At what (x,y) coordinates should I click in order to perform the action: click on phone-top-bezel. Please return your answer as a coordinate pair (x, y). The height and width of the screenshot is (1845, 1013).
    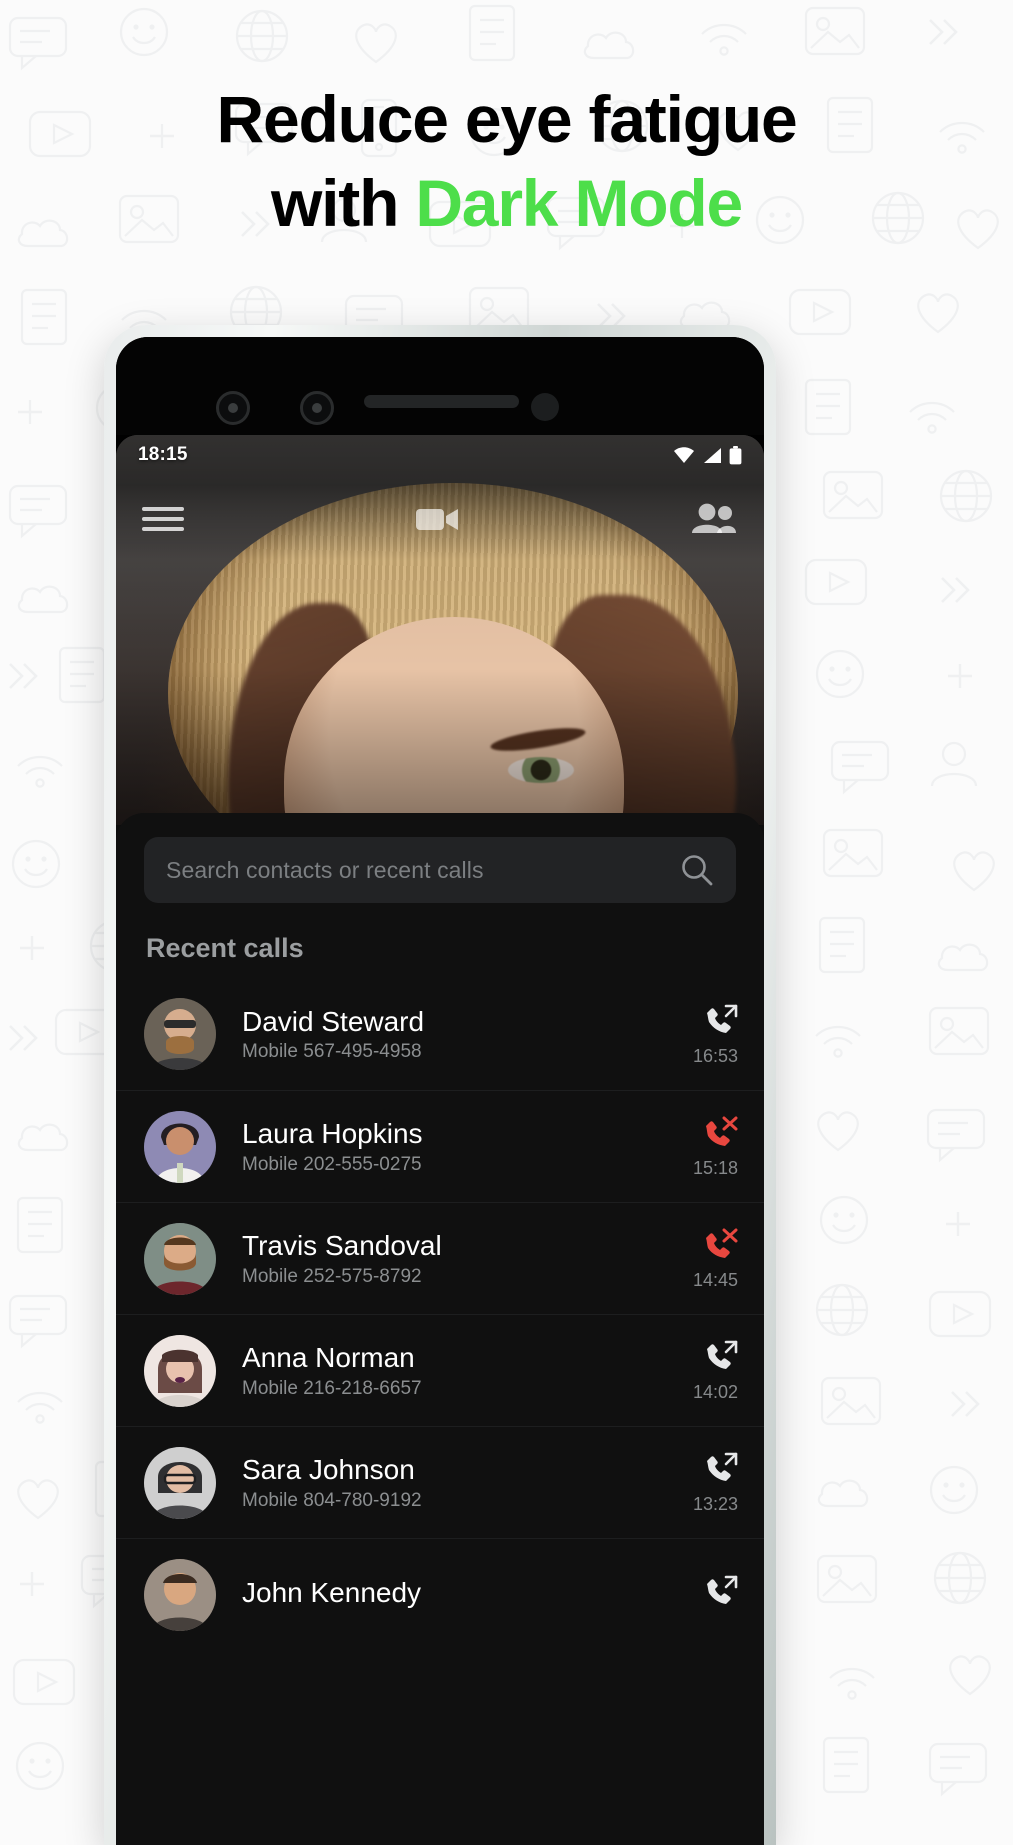
    Looking at the image, I should click on (440, 386).